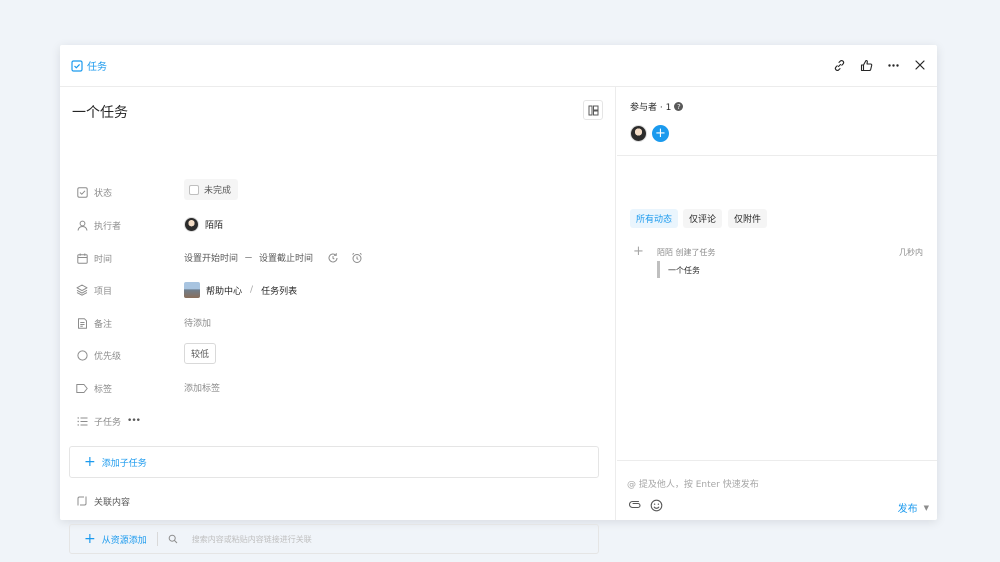 Image resolution: width=1000 pixels, height=562 pixels. I want to click on related-link-icon, so click(82, 501).